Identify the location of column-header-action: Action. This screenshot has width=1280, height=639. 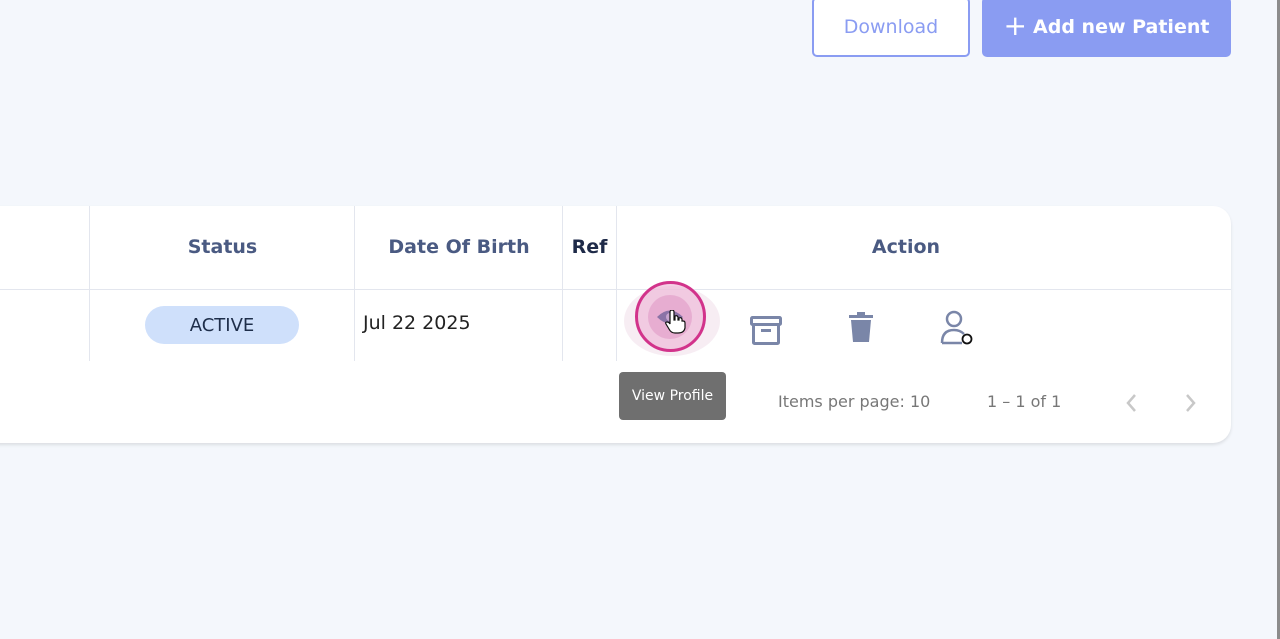
(906, 247).